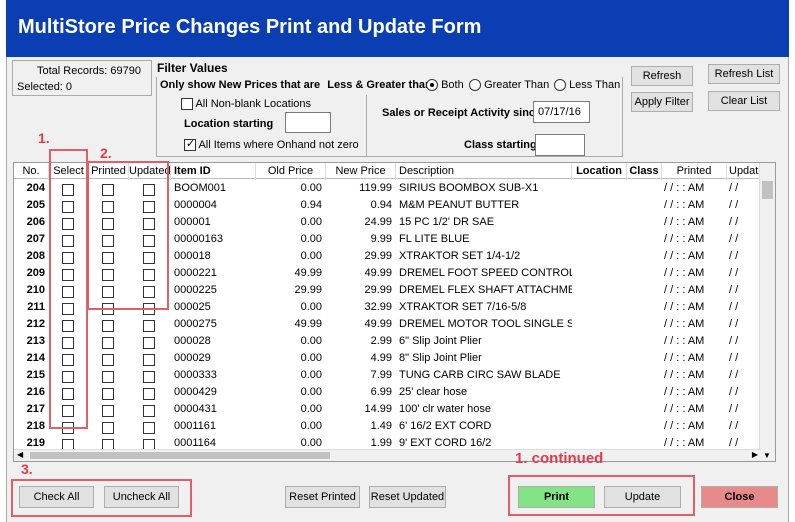 The height and width of the screenshot is (522, 795). Describe the element at coordinates (475, 85) in the screenshot. I see `radio-greater-indicator` at that location.